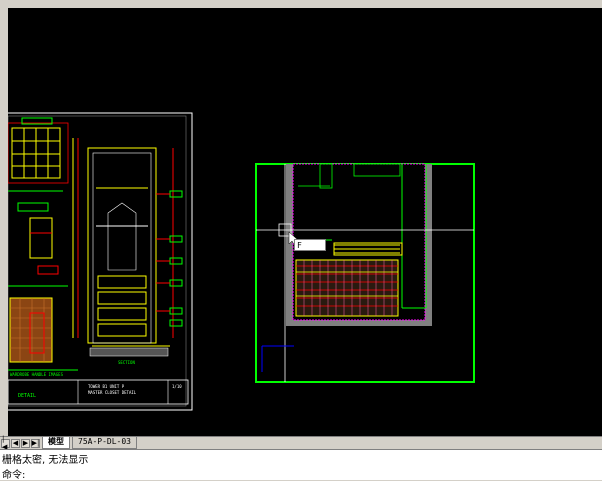  Describe the element at coordinates (106, 386) in the screenshot. I see `svg-text: TOWER B1 UNIT P` at that location.